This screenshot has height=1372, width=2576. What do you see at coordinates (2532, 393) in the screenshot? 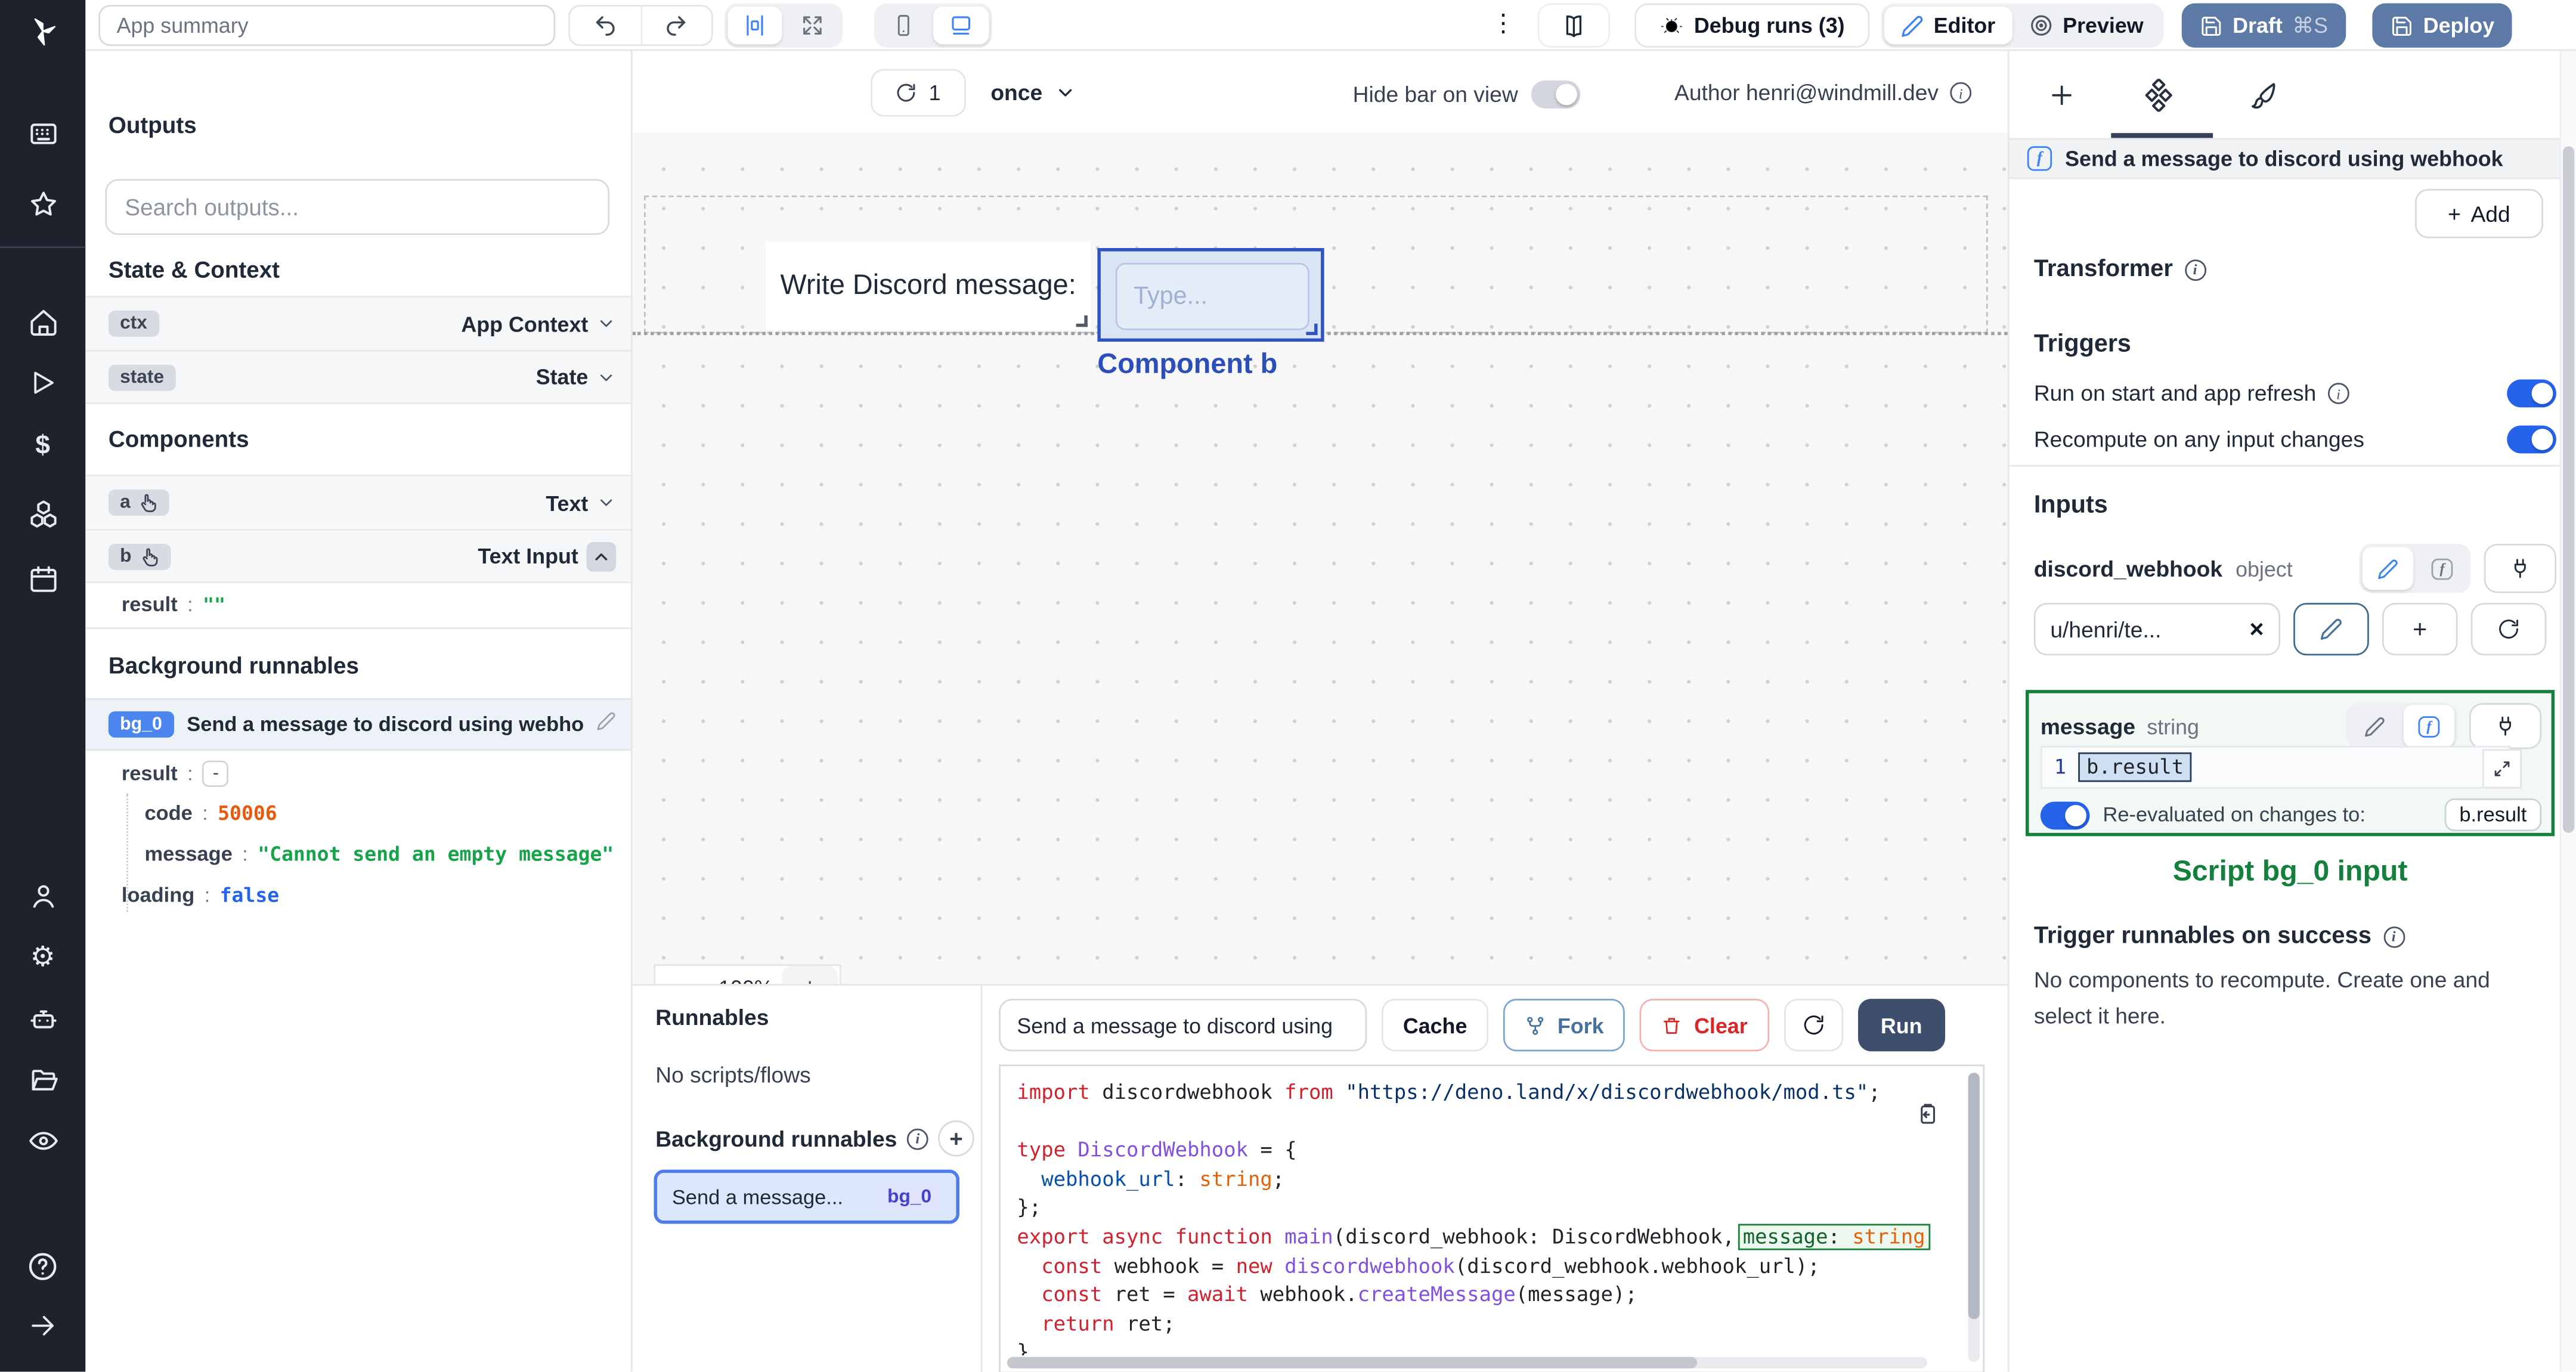
I see `run-on-start-toggle` at bounding box center [2532, 393].